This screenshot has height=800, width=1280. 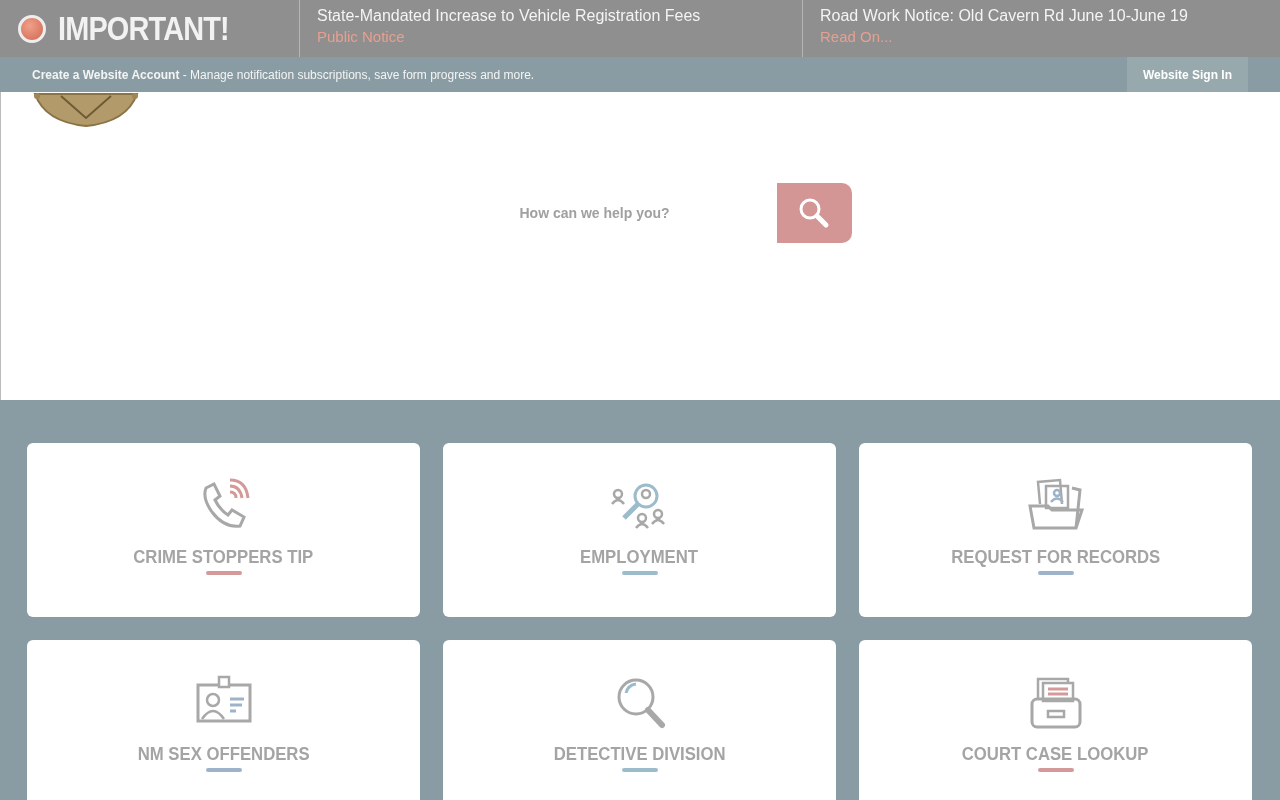 What do you see at coordinates (223, 754) in the screenshot?
I see `tile-label: NM SEX OFFENDERS` at bounding box center [223, 754].